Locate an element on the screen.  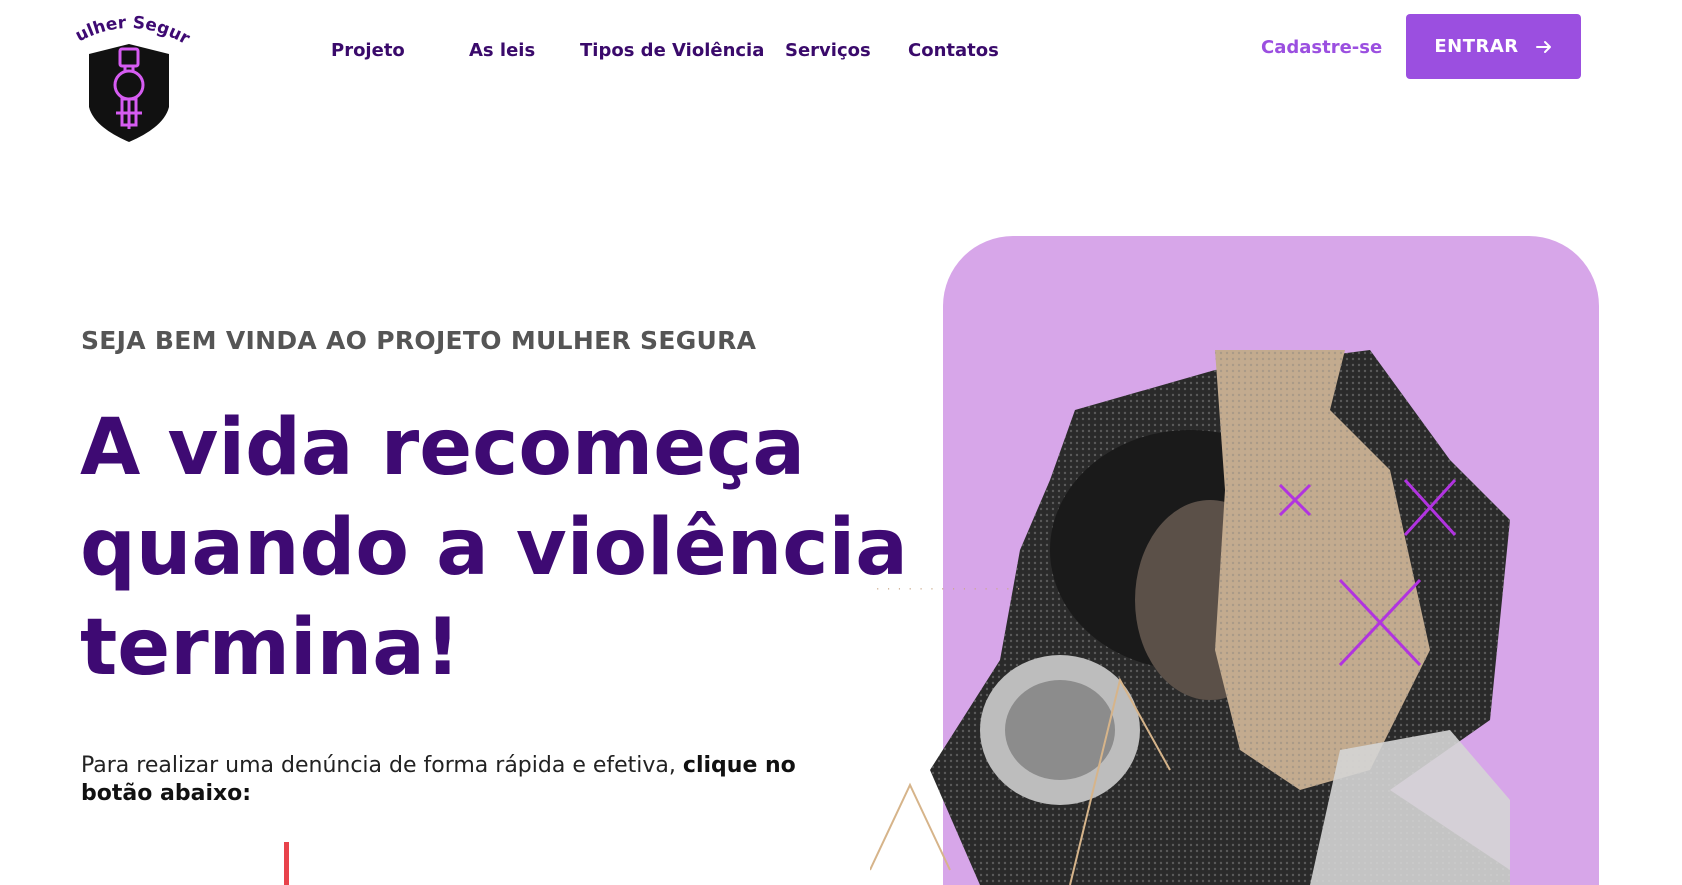
arrow-right-icon is located at coordinates (1543, 46).